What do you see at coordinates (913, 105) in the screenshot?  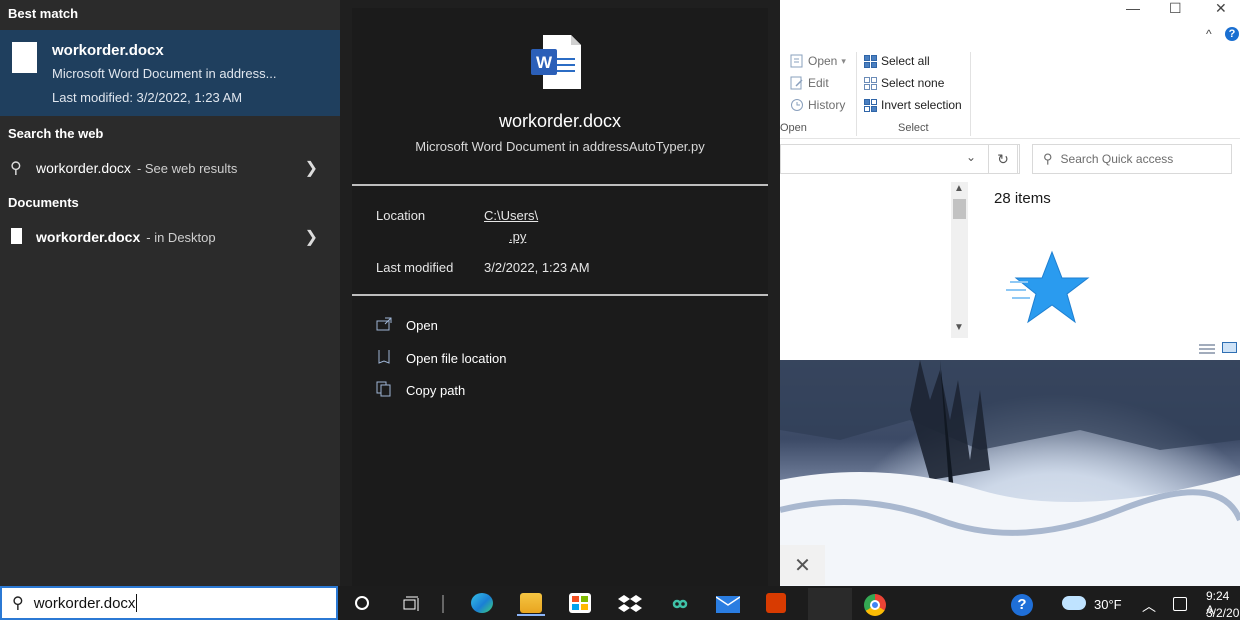 I see `invert-selection-button: Invert selection` at bounding box center [913, 105].